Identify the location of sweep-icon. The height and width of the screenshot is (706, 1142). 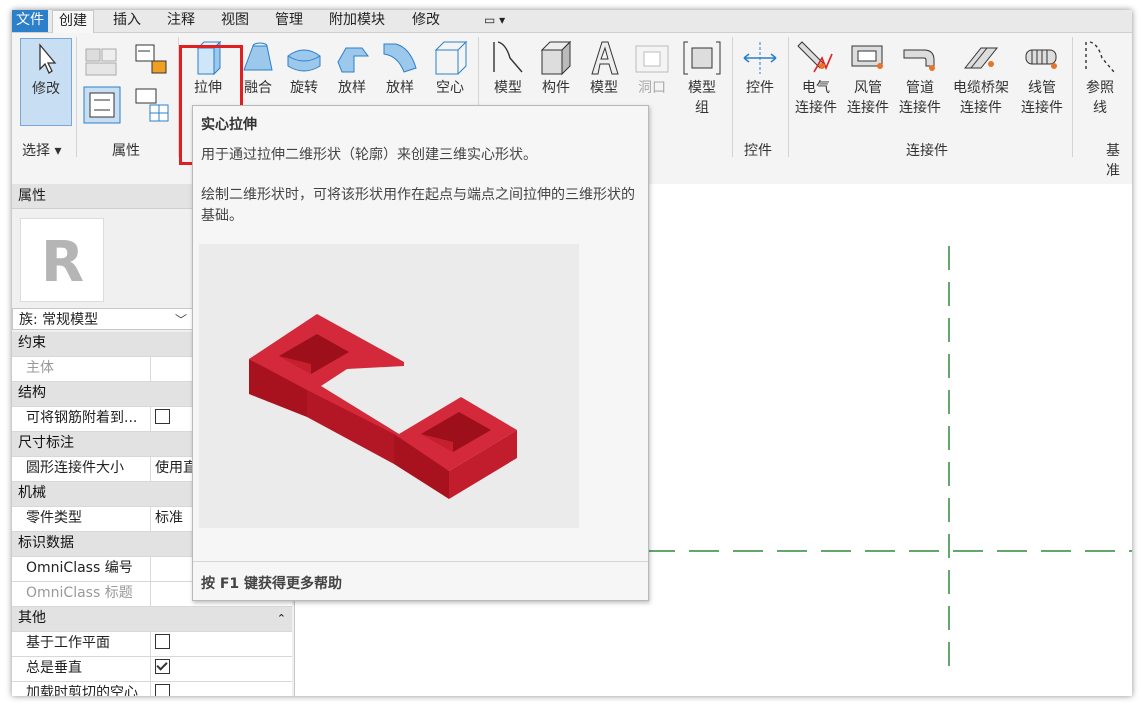
(353, 60).